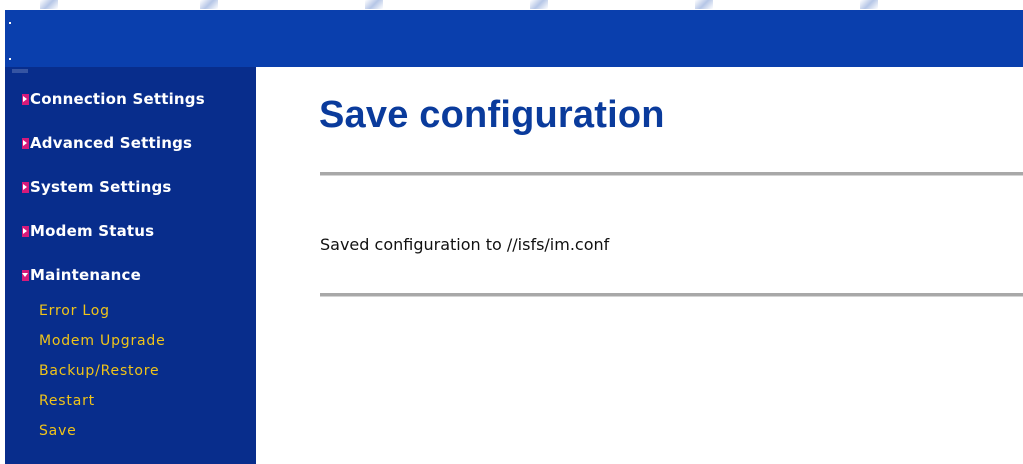  Describe the element at coordinates (25, 275) in the screenshot. I see `chevron-down-icon` at that location.